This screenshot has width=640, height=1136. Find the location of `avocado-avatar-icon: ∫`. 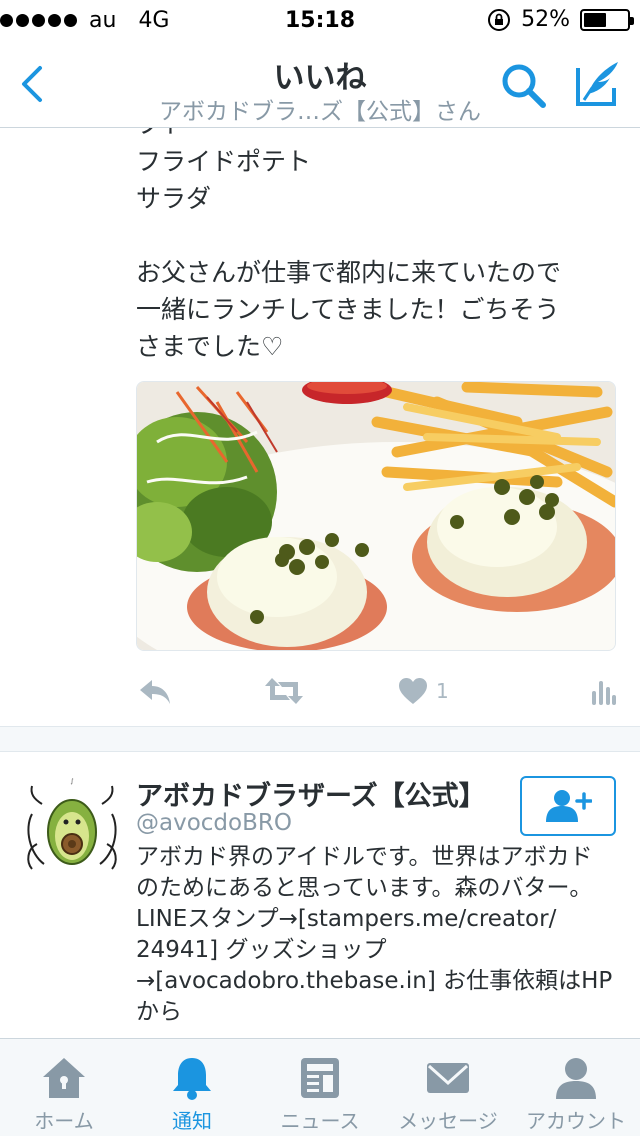

avocado-avatar-icon: ∫ is located at coordinates (72, 824).